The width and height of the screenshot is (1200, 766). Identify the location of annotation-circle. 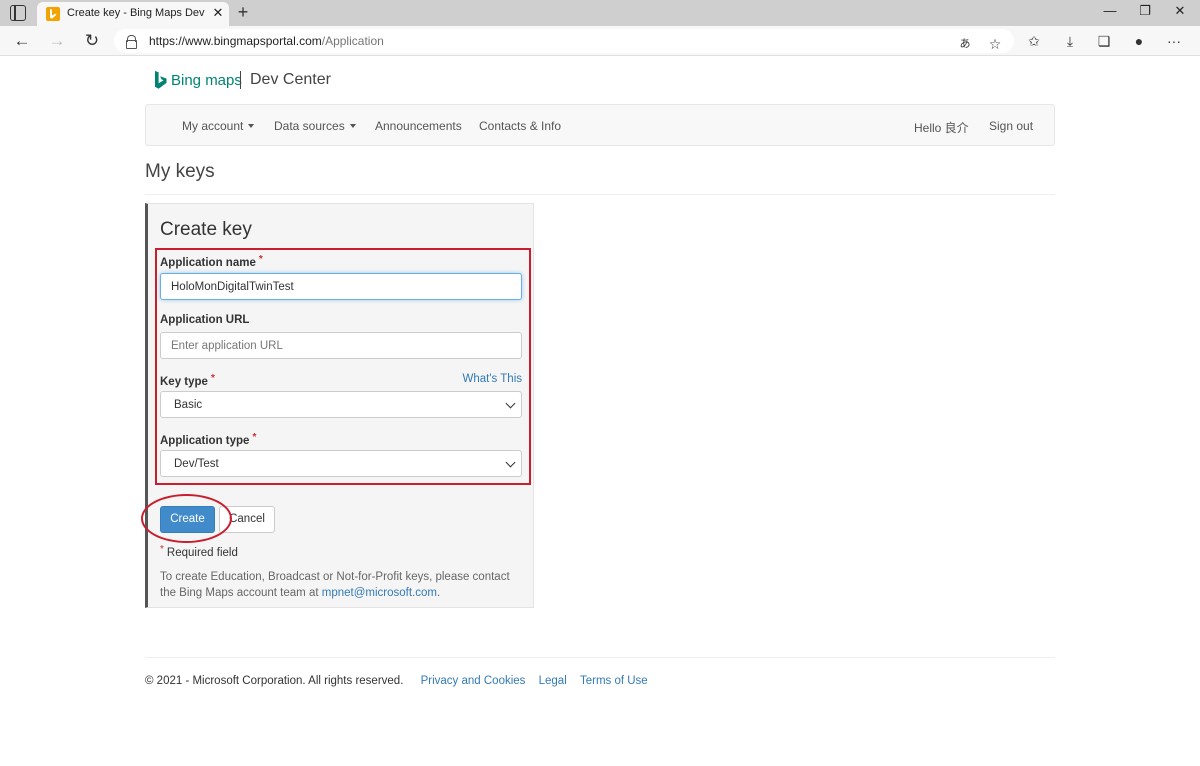
(186, 518).